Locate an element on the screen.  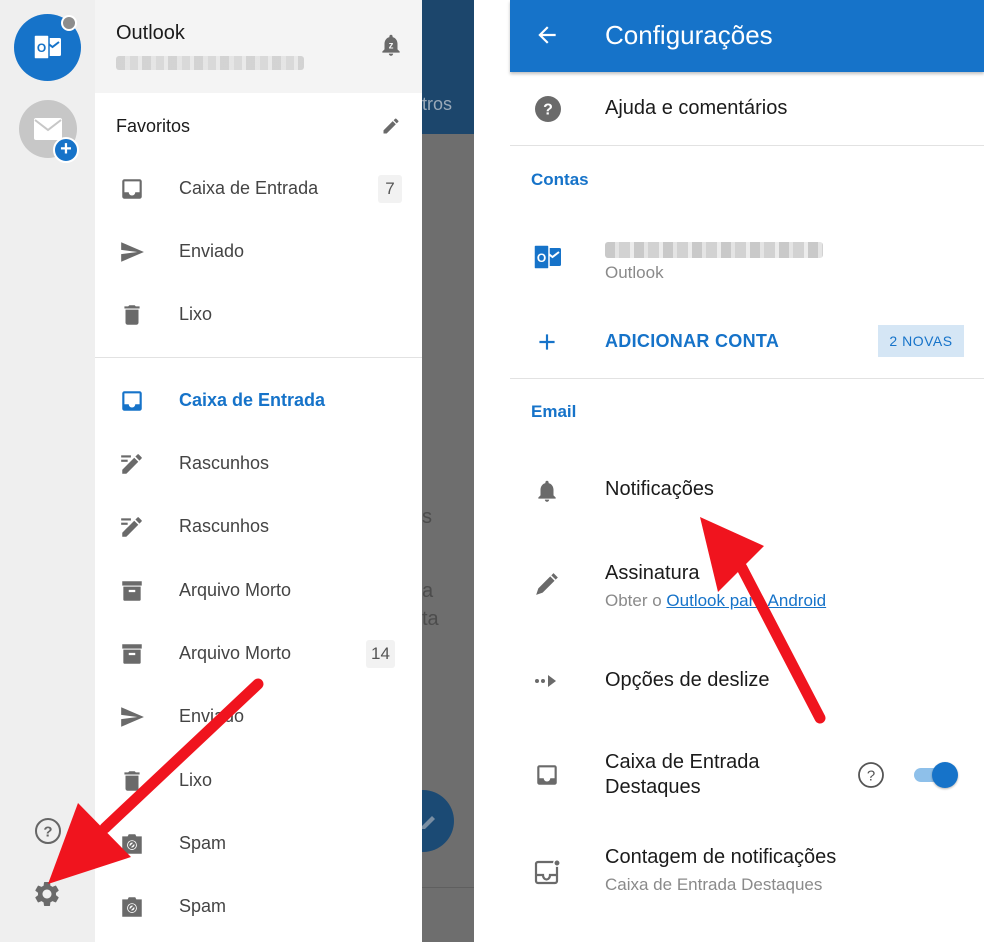
badge-count-subtitle: Caixa de Entrada Destaques is located at coordinates (714, 884).